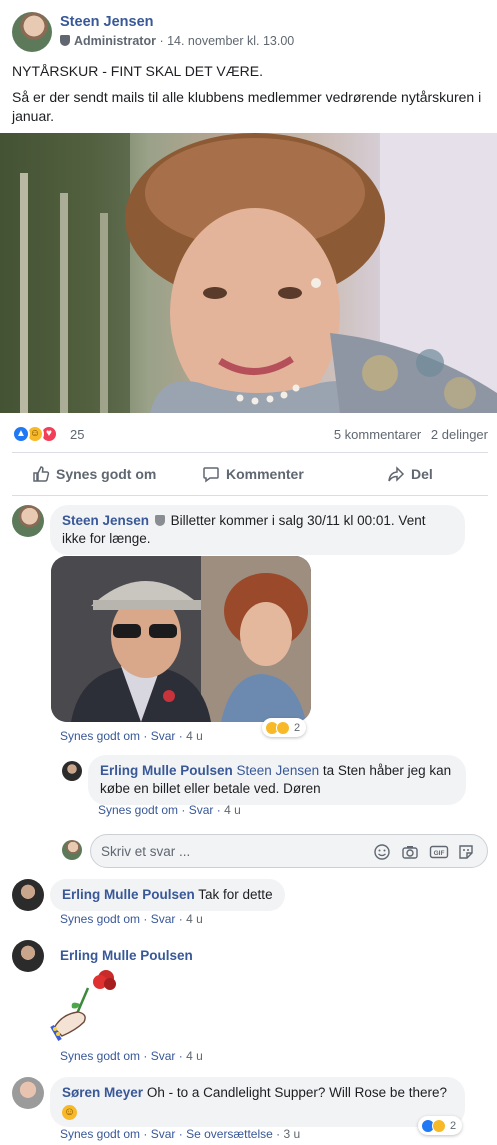 Image resolution: width=497 pixels, height=1145 pixels. I want to click on sticker-icon, so click(466, 852).